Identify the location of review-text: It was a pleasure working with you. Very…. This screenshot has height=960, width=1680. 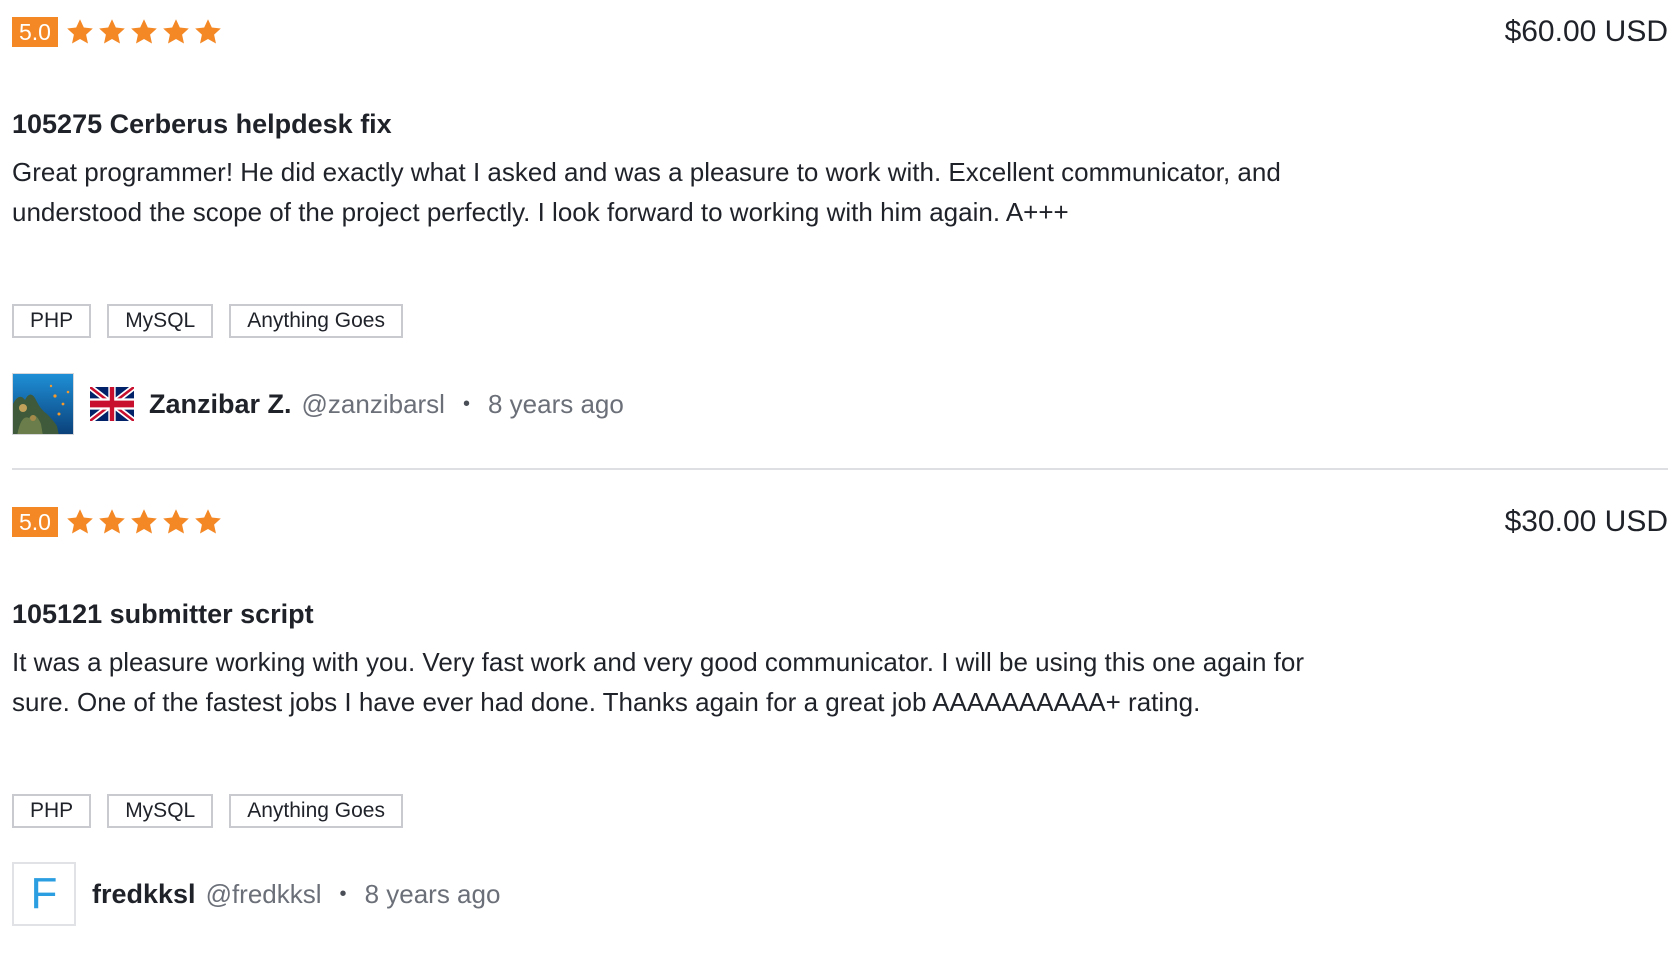
(658, 682).